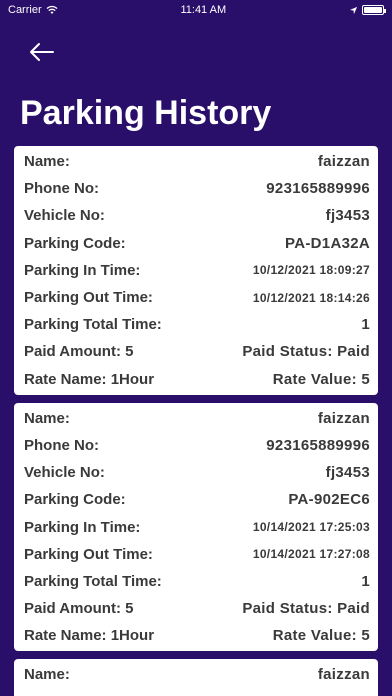 The width and height of the screenshot is (392, 696). Describe the element at coordinates (197, 243) in the screenshot. I see `code-row: Parking Code: PA-D1A32A` at that location.